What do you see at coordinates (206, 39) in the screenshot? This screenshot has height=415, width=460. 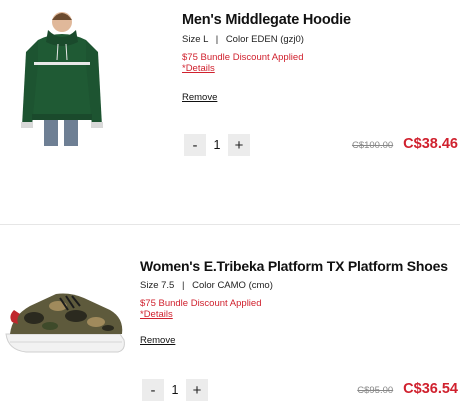 I see `size-value: L` at bounding box center [206, 39].